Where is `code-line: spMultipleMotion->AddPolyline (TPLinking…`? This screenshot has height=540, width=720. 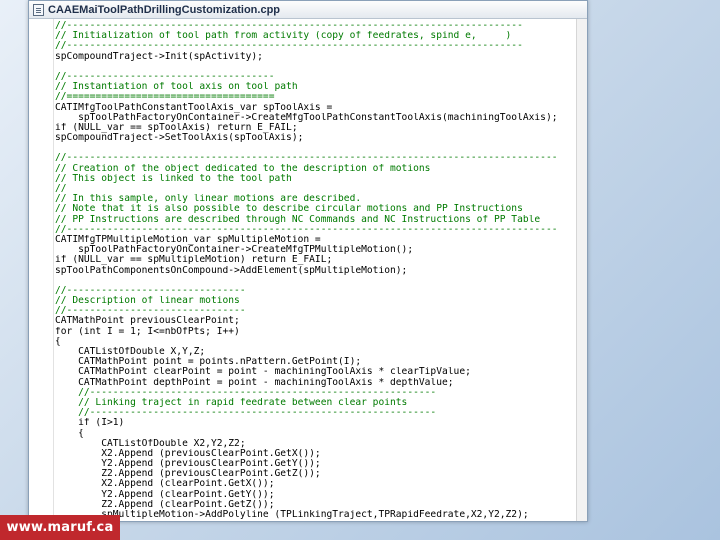 code-line: spMultipleMotion->AddPolyline (TPLinking… is located at coordinates (292, 515).